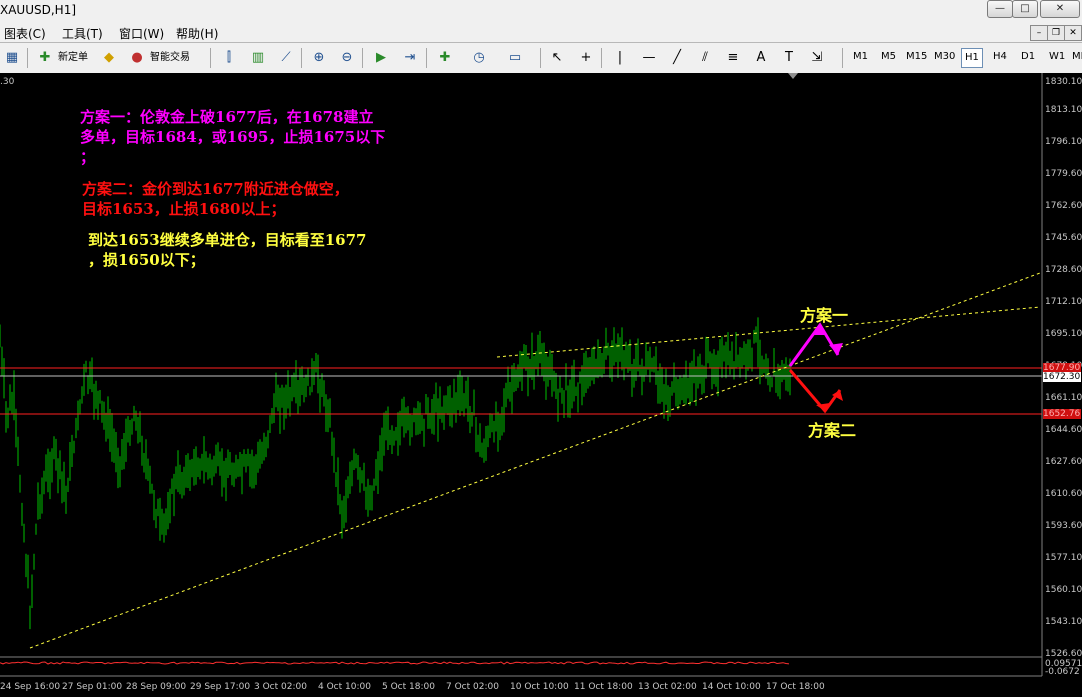  What do you see at coordinates (445, 58) in the screenshot?
I see `indicators-icon: ✚` at bounding box center [445, 58].